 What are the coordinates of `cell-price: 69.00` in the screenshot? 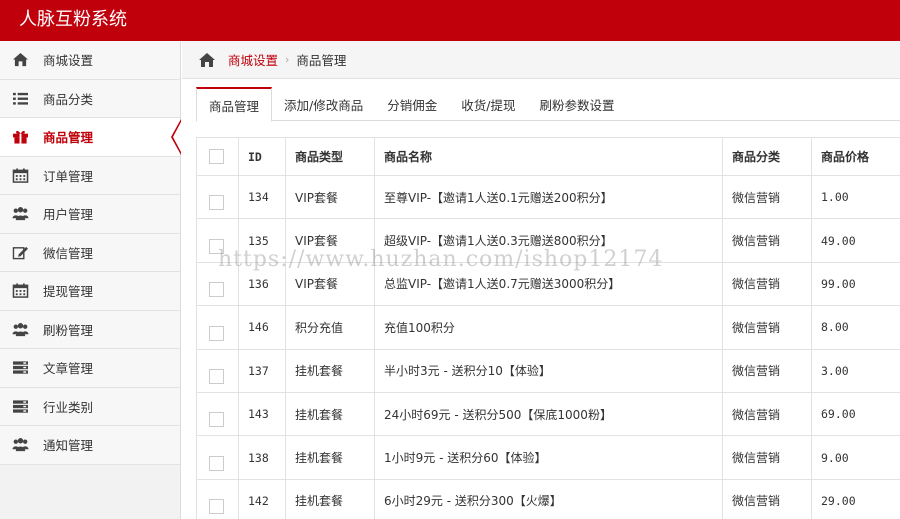 It's located at (855, 414).